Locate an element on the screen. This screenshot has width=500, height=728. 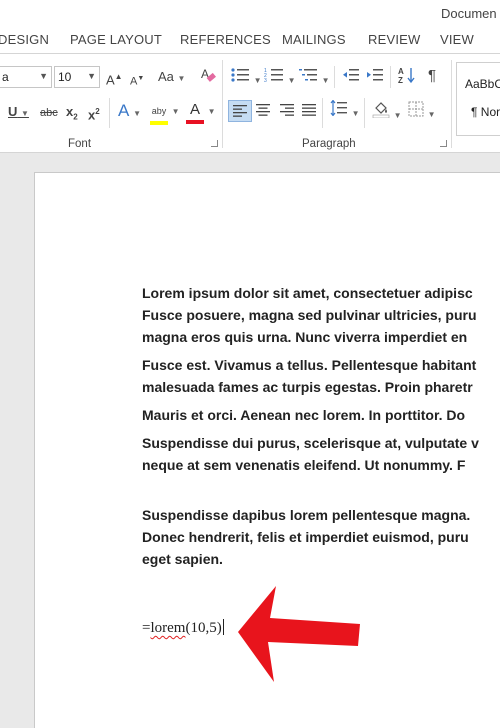
multilevel-list-icon is located at coordinates (308, 75).